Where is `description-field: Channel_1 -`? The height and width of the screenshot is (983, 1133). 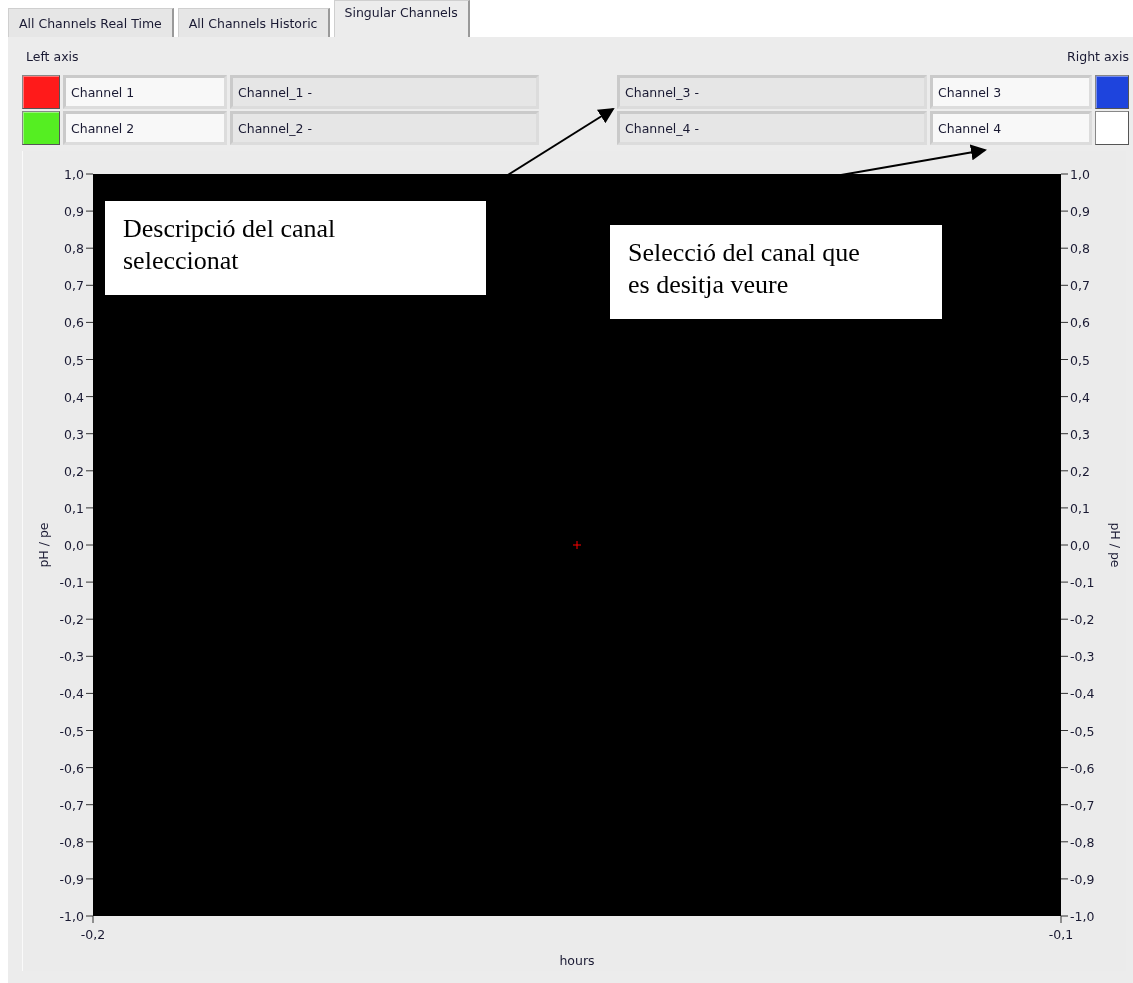
description-field: Channel_1 - is located at coordinates (384, 92).